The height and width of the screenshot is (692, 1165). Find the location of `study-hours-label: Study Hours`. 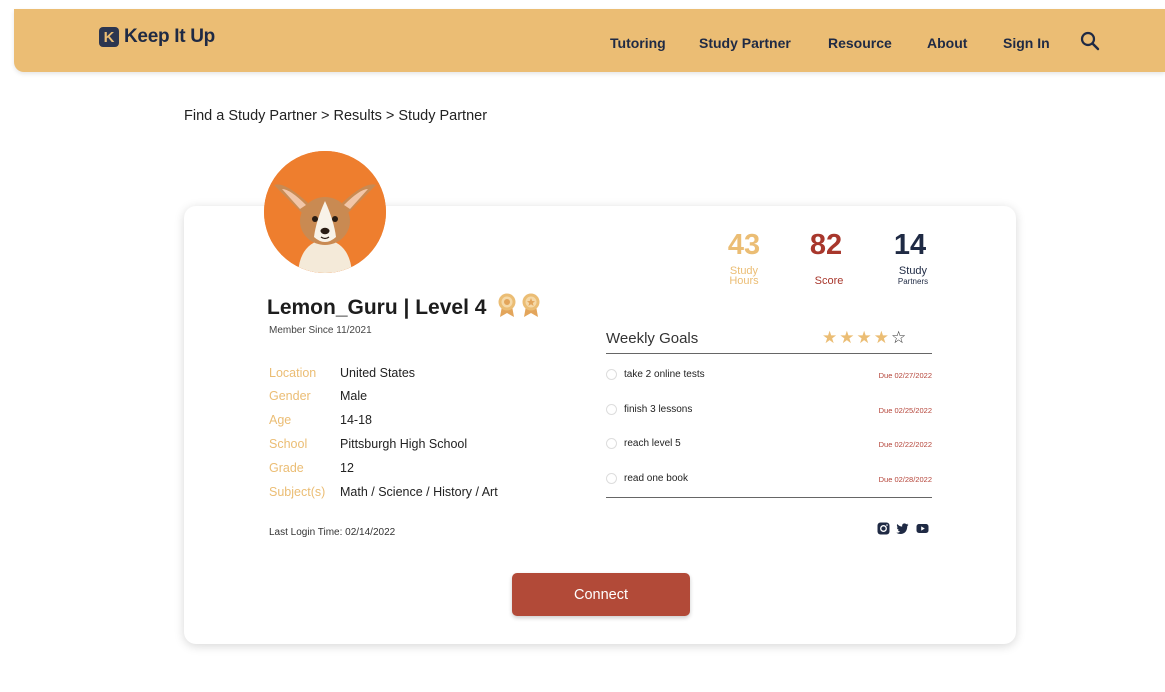

study-hours-label: Study Hours is located at coordinates (744, 276).